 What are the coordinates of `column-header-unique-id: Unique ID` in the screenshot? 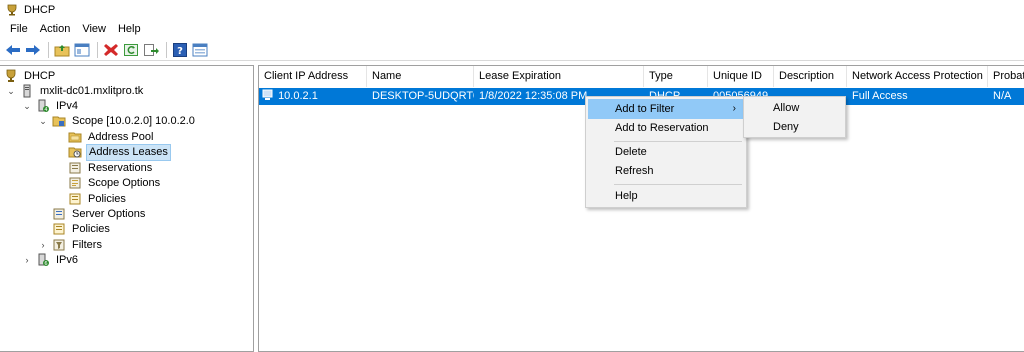 It's located at (741, 76).